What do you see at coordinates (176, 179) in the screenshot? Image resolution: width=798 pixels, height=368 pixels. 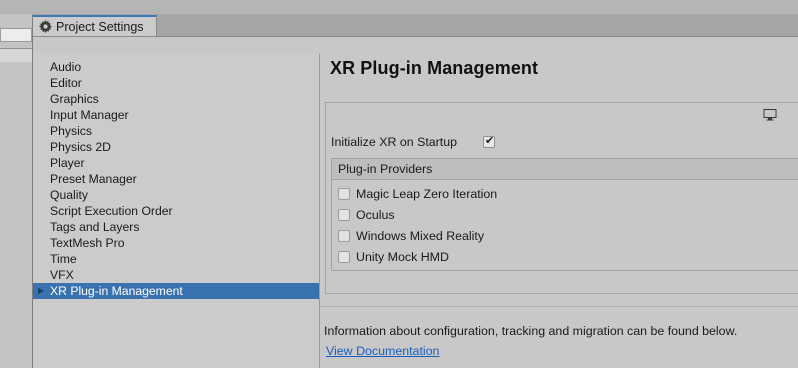 I see `sidebar-item-preset-manager: Preset Manager` at bounding box center [176, 179].